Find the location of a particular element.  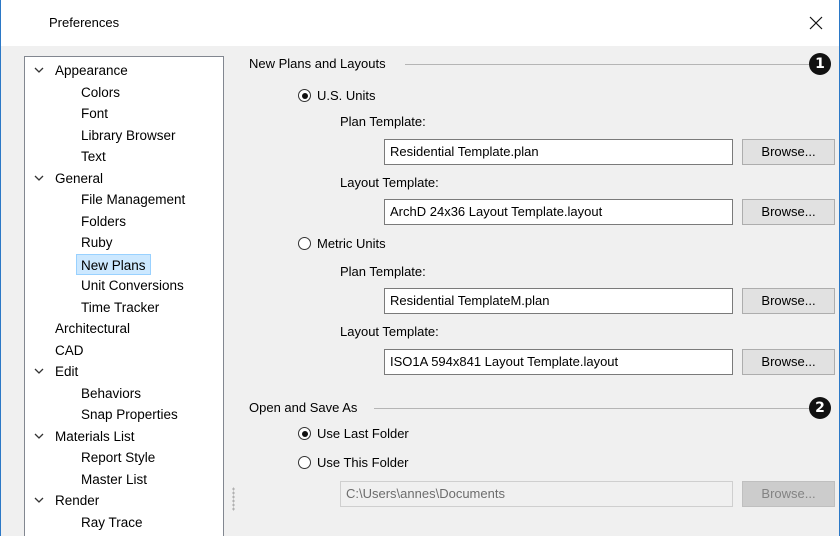

tree-item-label: Edit is located at coordinates (67, 371).